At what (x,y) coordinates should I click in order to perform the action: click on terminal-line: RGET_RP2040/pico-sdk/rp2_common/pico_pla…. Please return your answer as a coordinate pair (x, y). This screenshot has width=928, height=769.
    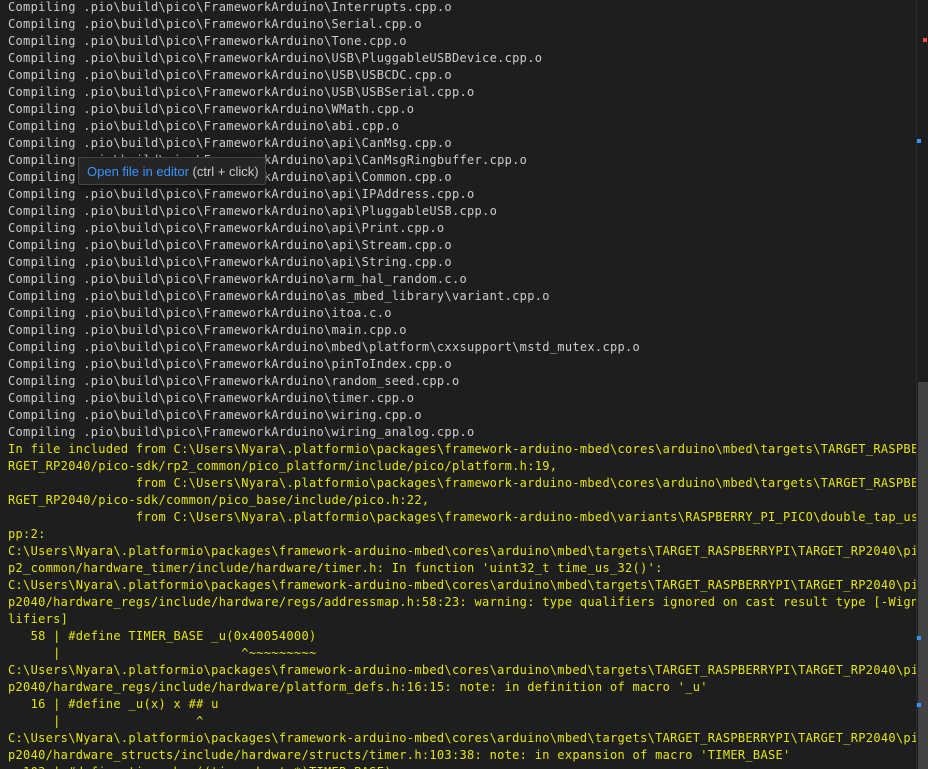
    Looking at the image, I should click on (282, 466).